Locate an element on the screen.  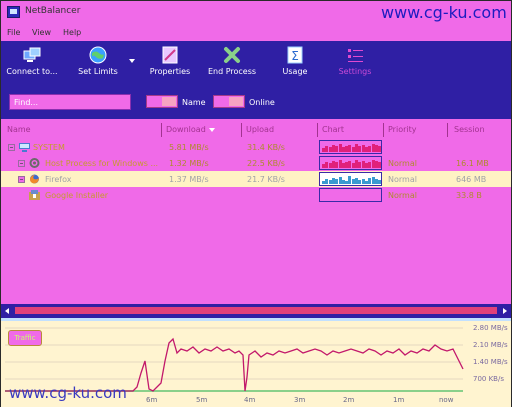
gear-icon is located at coordinates (34, 163).